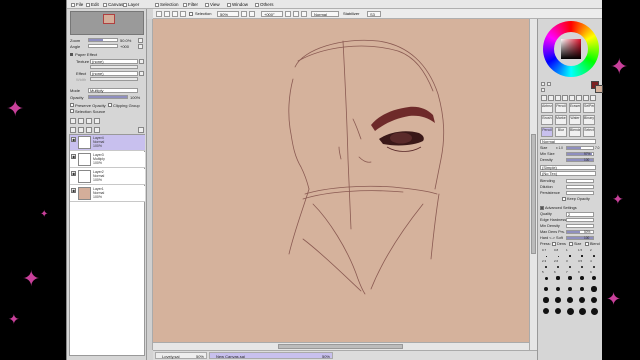  What do you see at coordinates (561, 120) in the screenshot?
I see `tool-marker-button: Marker` at bounding box center [561, 120].